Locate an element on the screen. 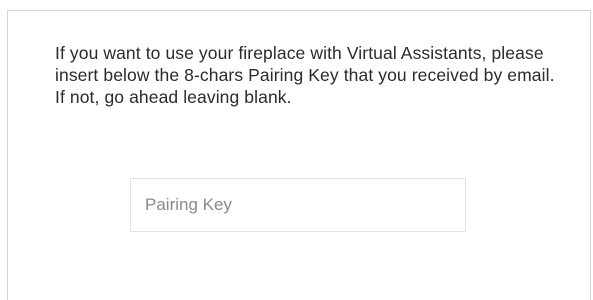 The height and width of the screenshot is (300, 593). pairing-key-field-container is located at coordinates (298, 205).